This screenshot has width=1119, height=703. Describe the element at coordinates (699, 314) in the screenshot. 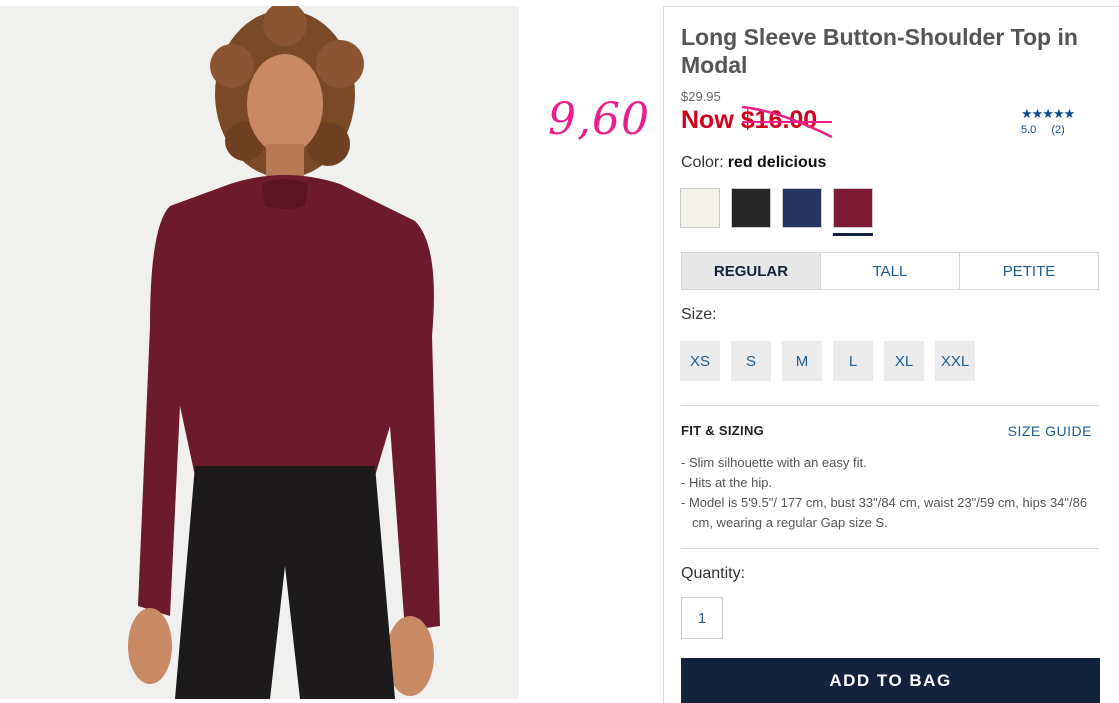

I see `size-label: Size:` at that location.